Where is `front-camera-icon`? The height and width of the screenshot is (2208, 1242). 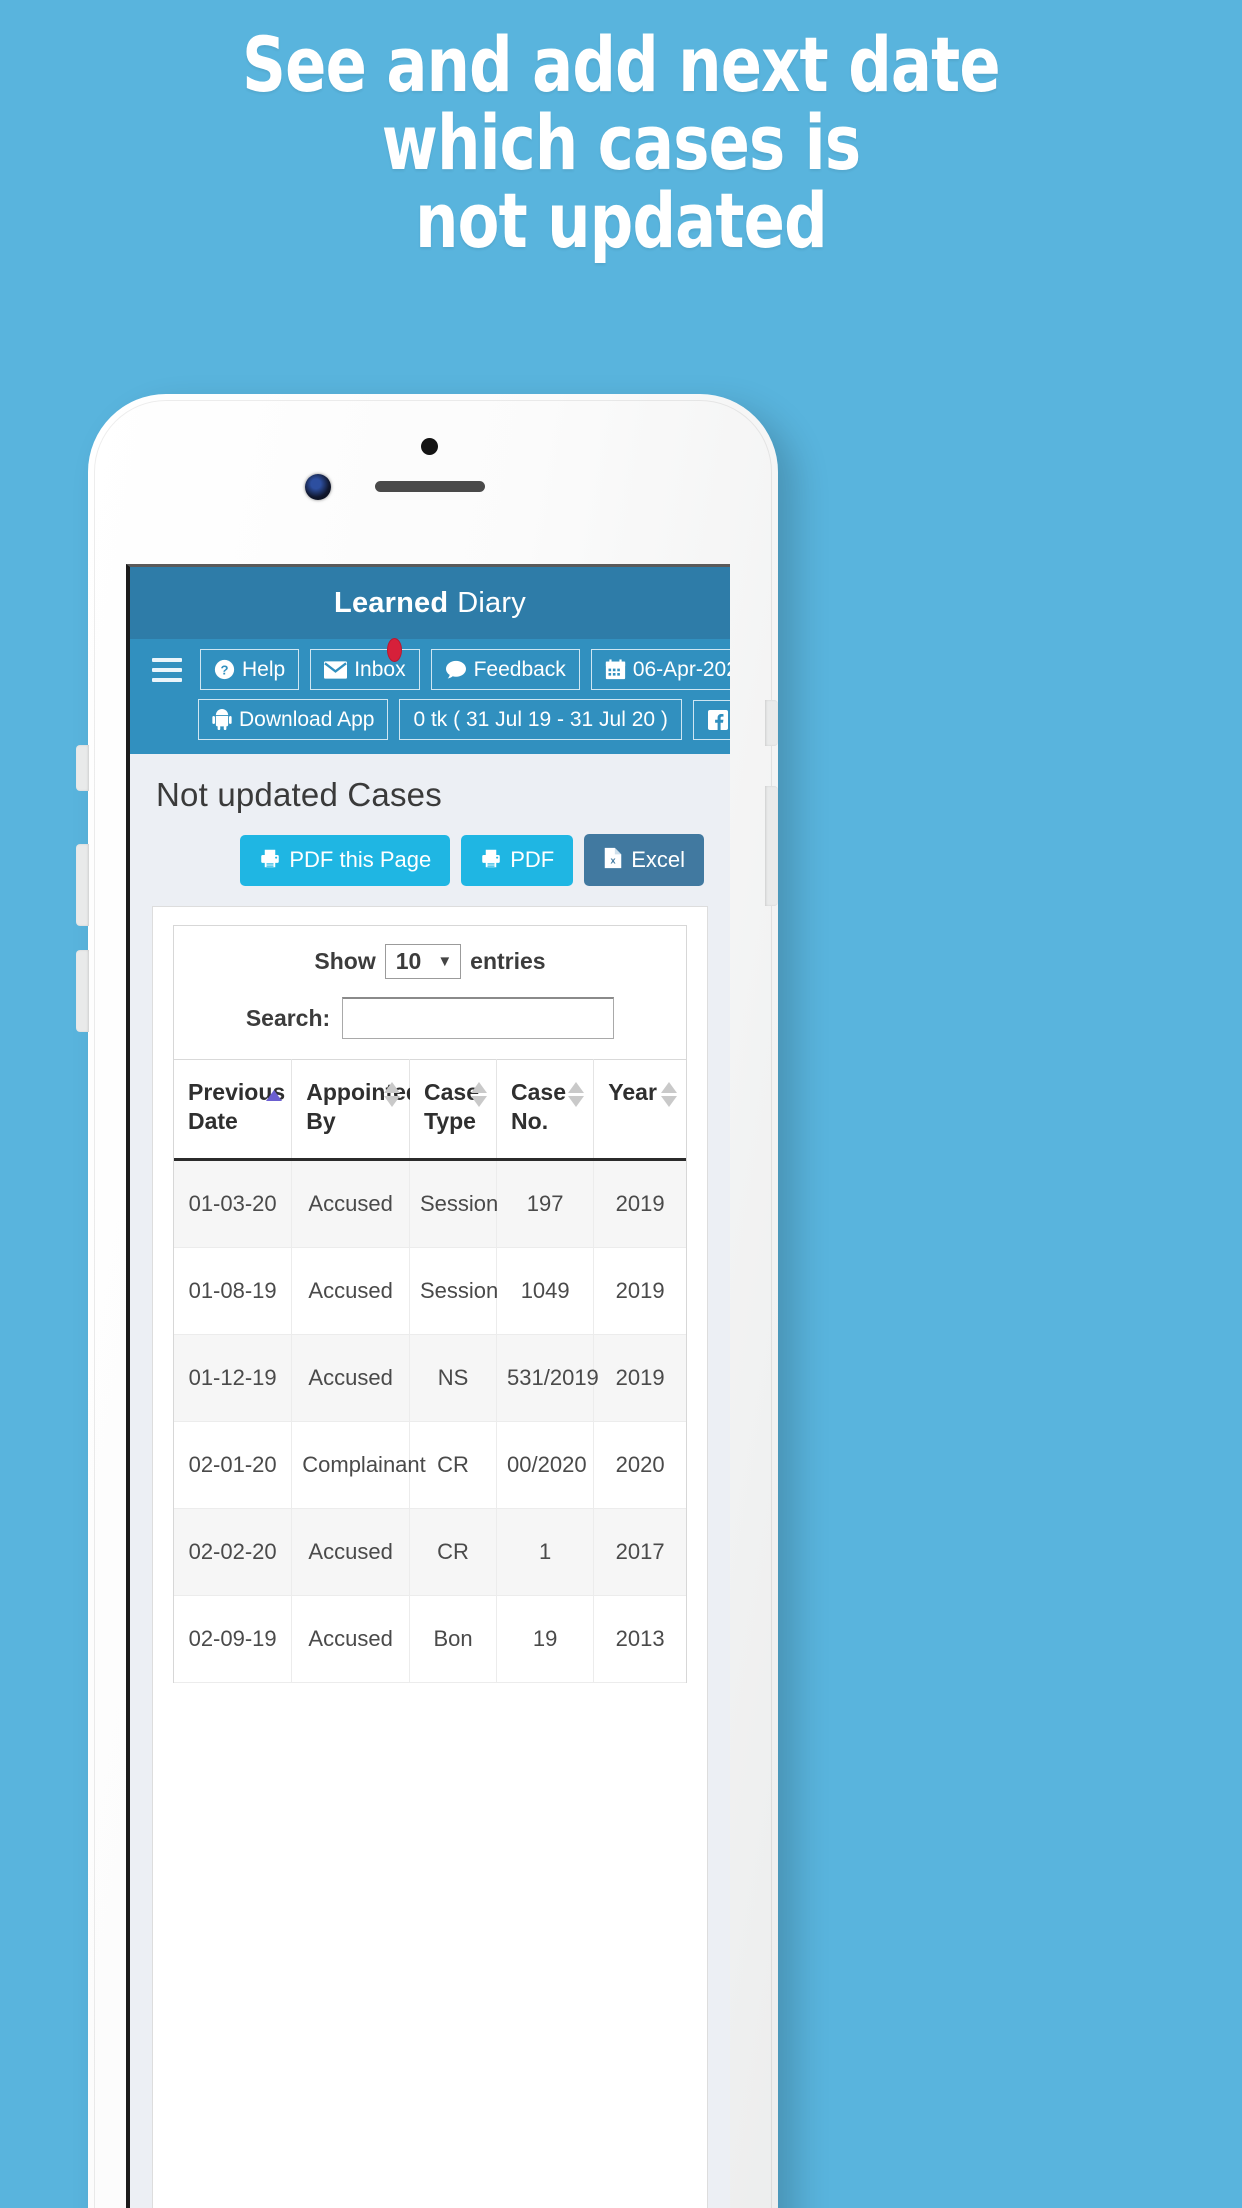 front-camera-icon is located at coordinates (318, 487).